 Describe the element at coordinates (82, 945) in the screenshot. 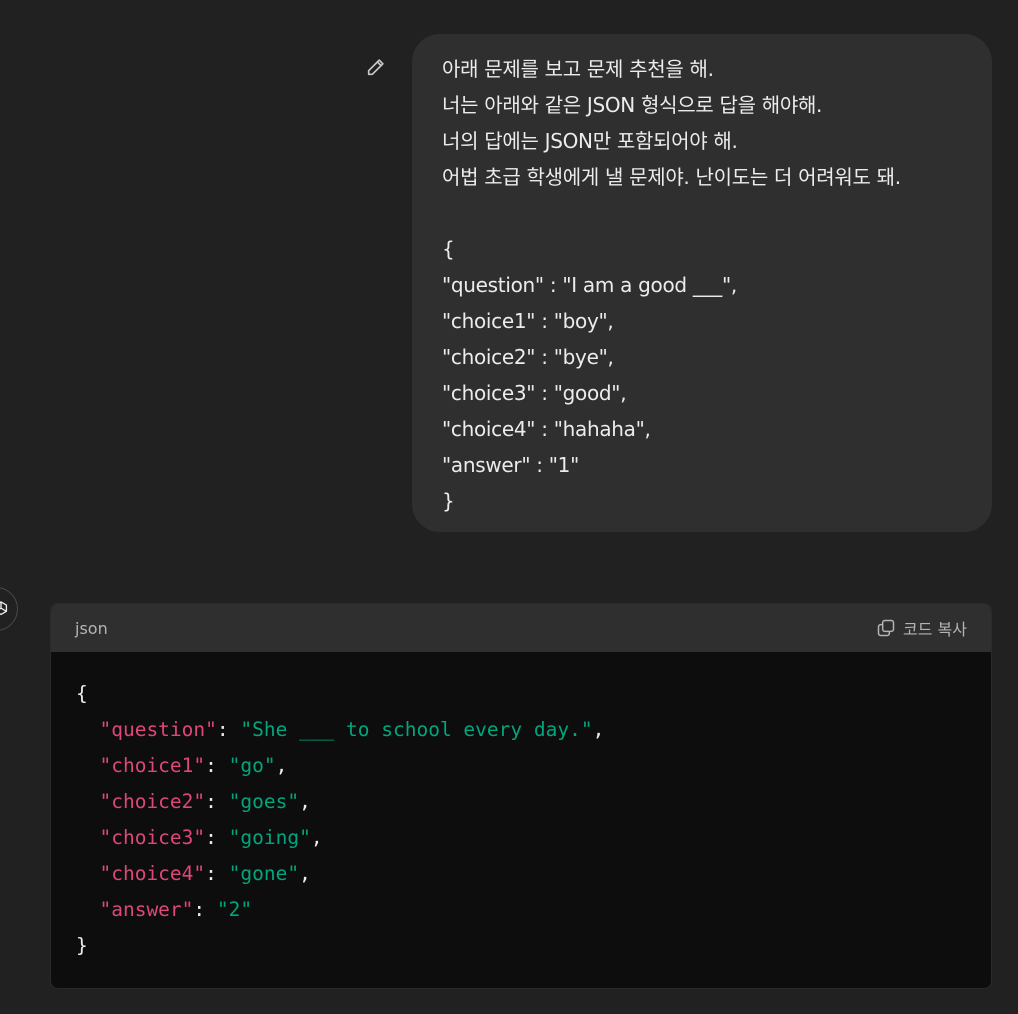

I see `code-brace-close: }` at that location.